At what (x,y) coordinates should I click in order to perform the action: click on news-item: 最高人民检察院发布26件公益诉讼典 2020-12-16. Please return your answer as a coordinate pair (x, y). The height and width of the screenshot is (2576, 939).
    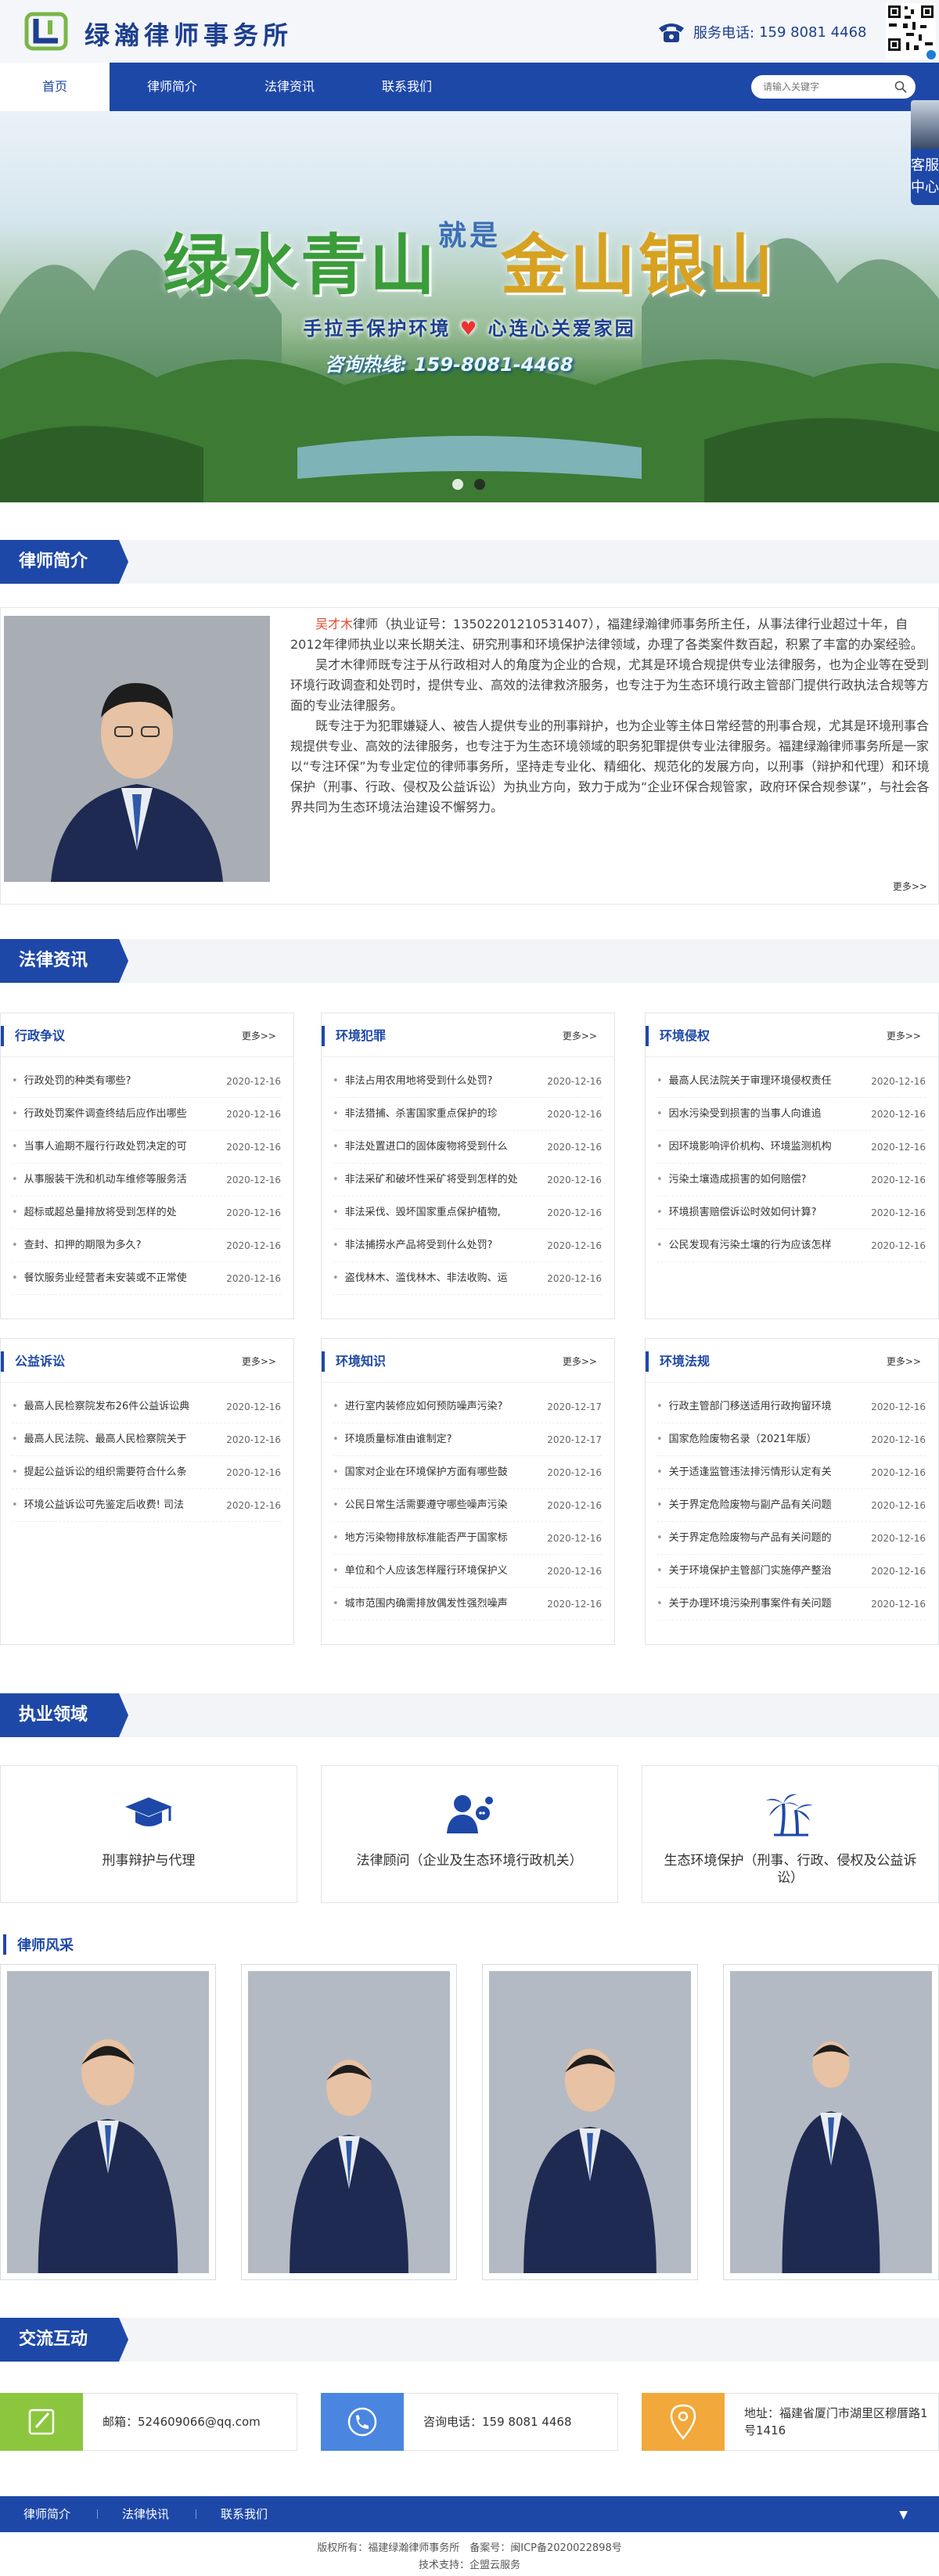
    Looking at the image, I should click on (146, 1407).